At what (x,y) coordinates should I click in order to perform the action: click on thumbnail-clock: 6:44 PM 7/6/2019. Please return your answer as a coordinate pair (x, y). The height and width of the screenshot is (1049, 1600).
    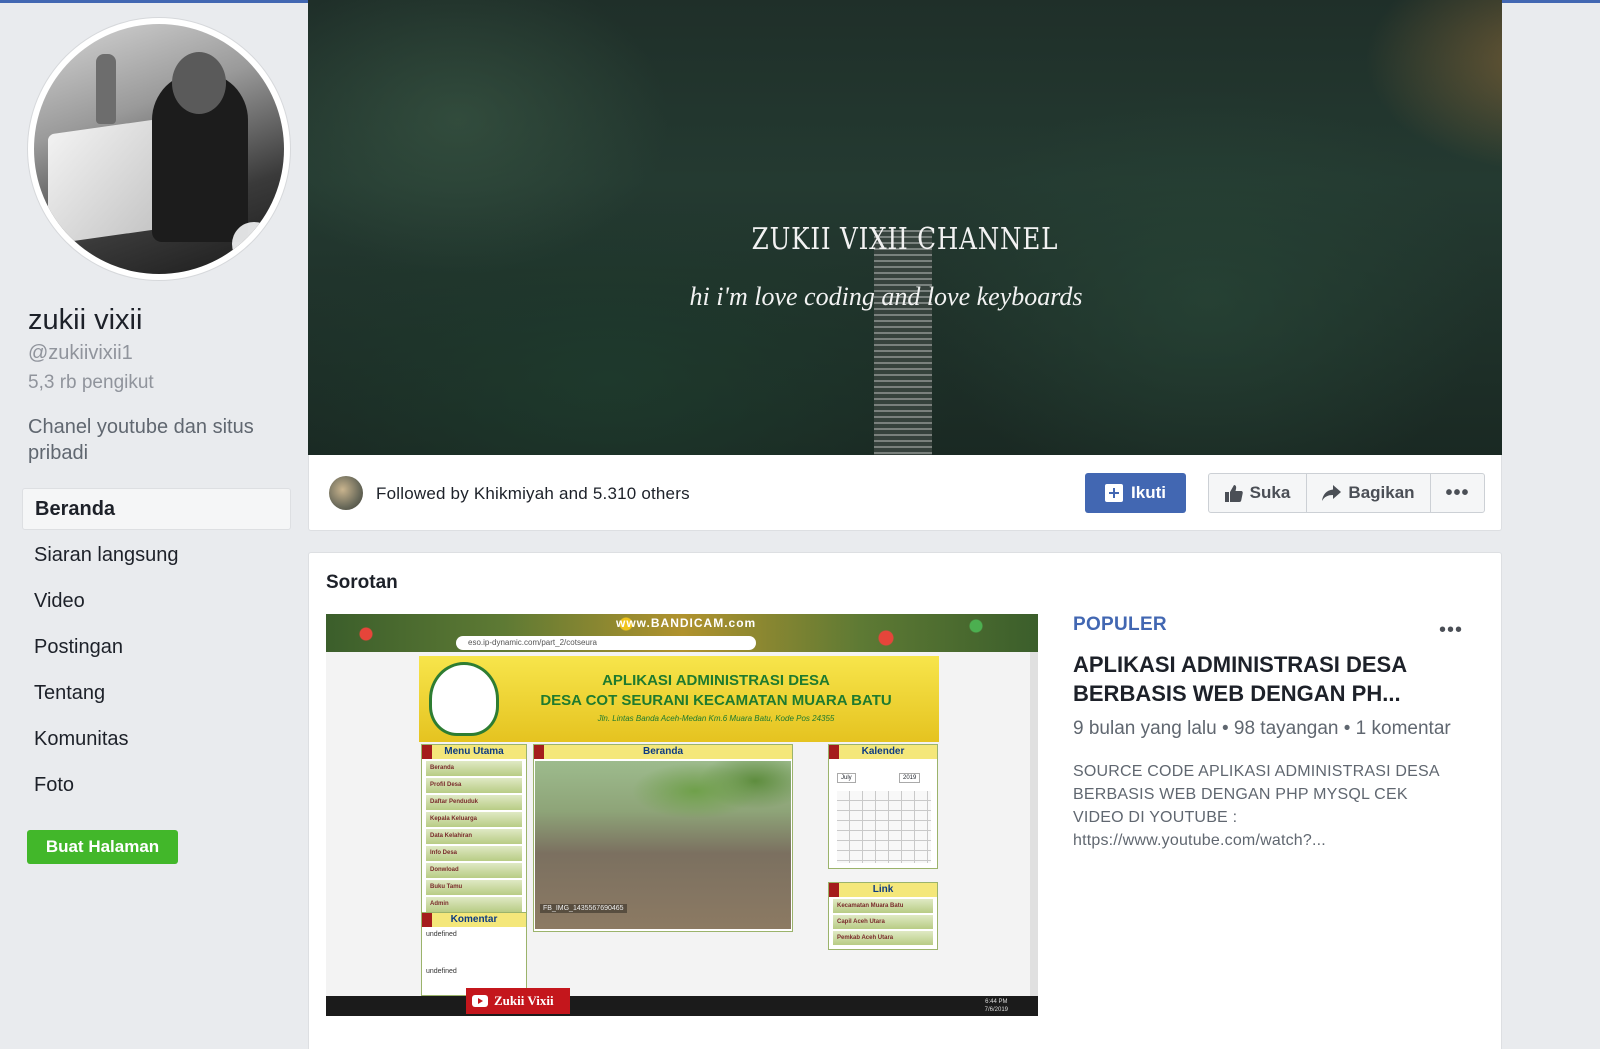
    Looking at the image, I should click on (996, 1006).